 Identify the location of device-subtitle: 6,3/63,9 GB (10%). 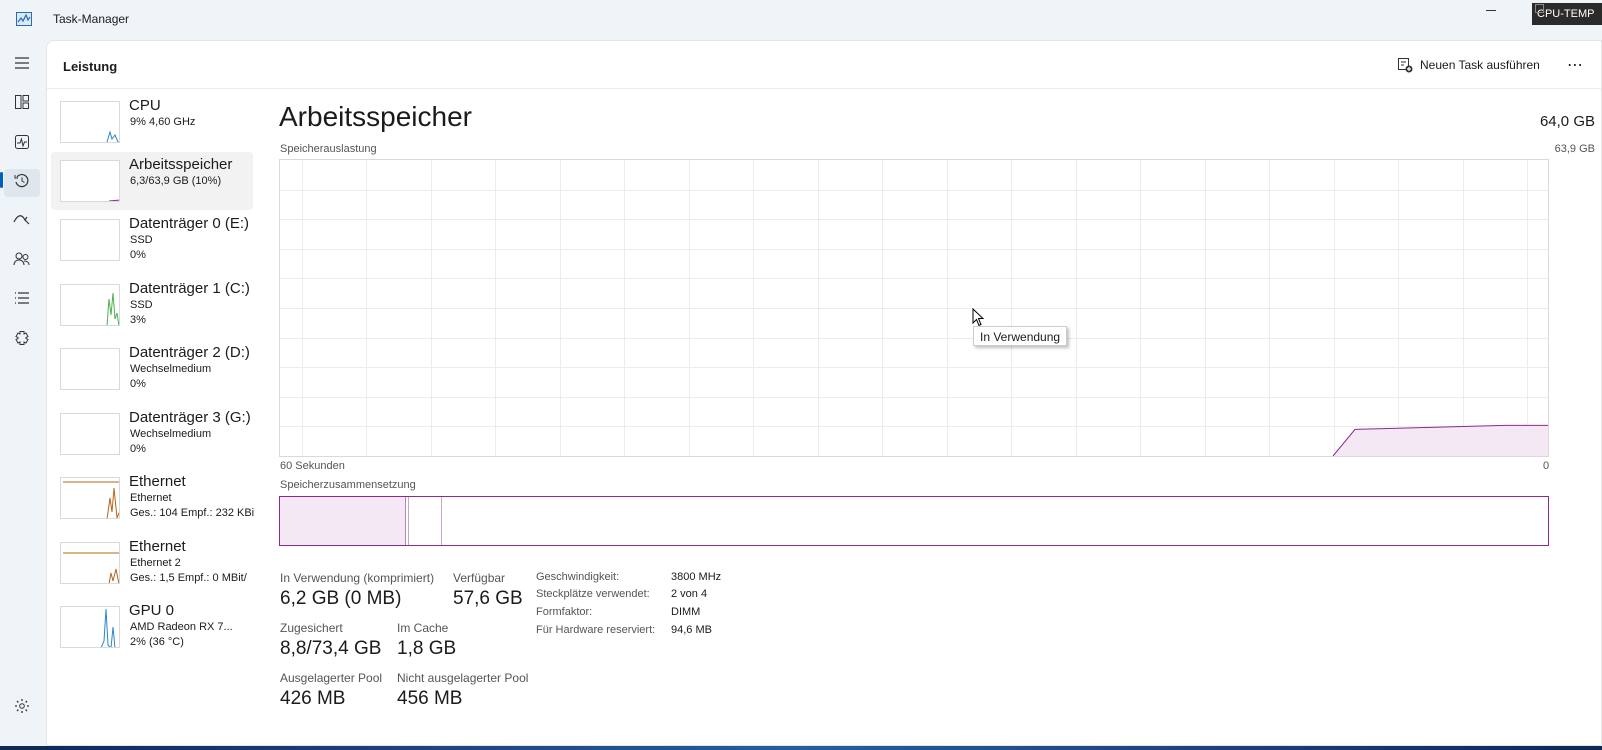
(176, 181).